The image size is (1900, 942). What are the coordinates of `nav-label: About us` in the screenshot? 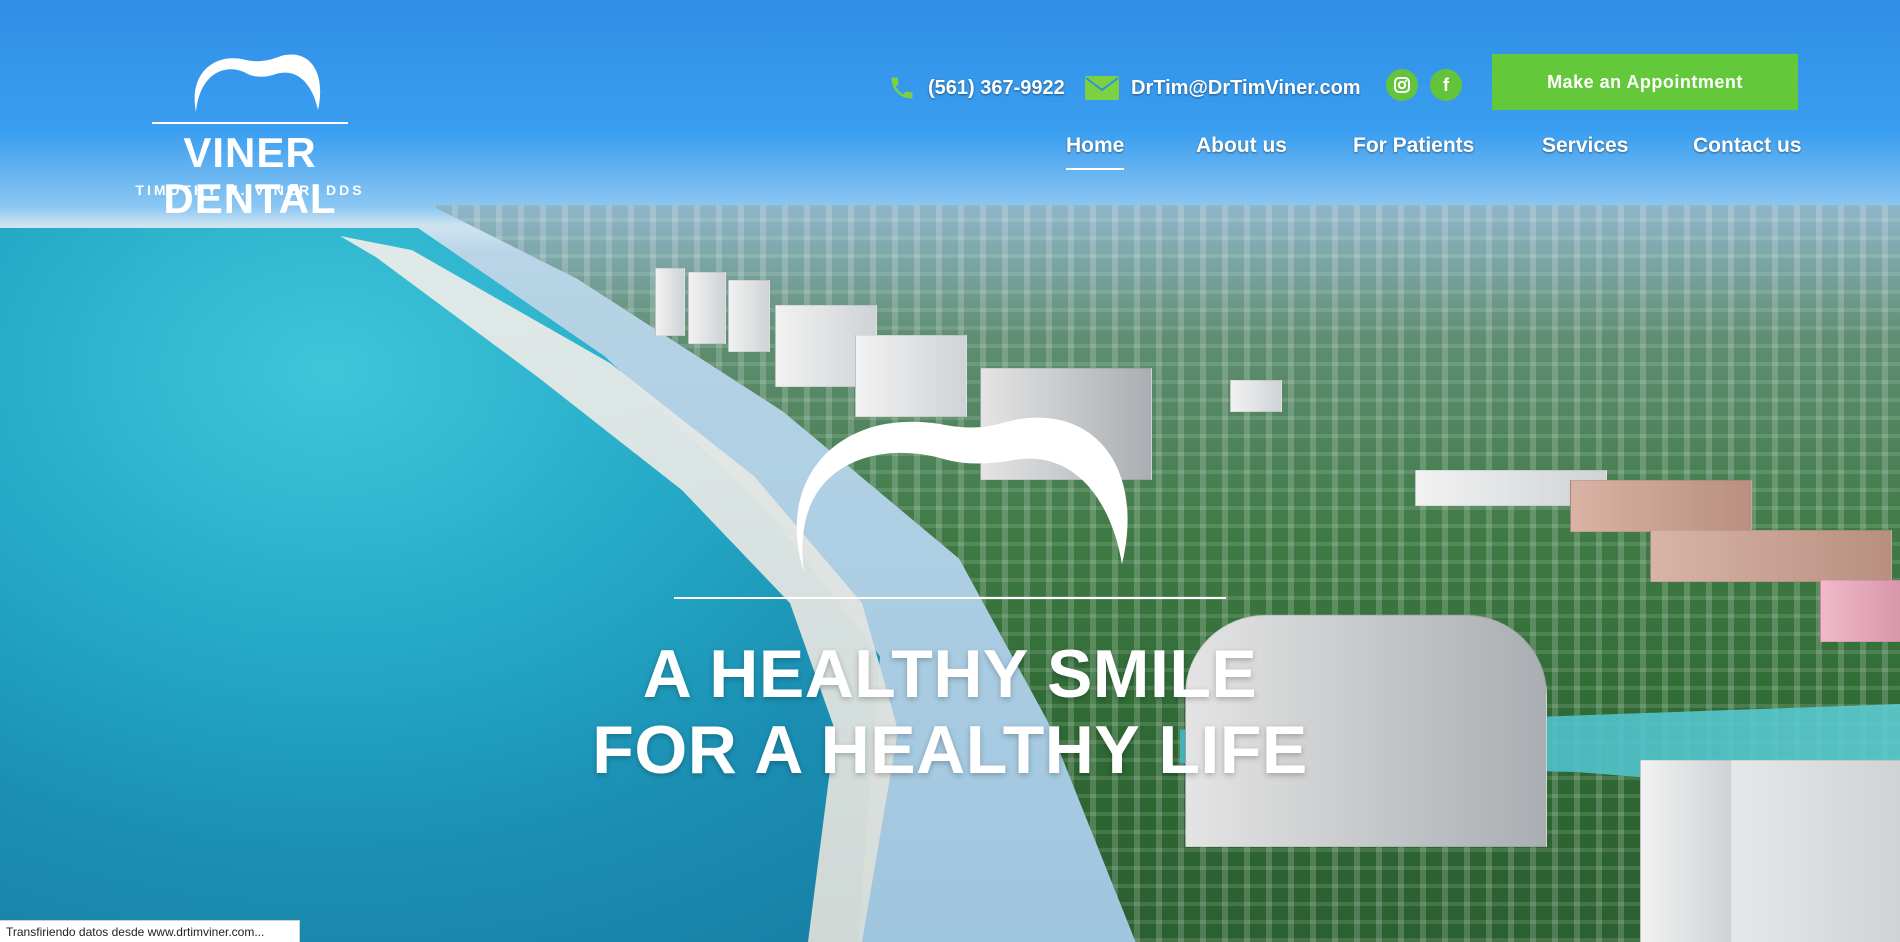 It's located at (1241, 145).